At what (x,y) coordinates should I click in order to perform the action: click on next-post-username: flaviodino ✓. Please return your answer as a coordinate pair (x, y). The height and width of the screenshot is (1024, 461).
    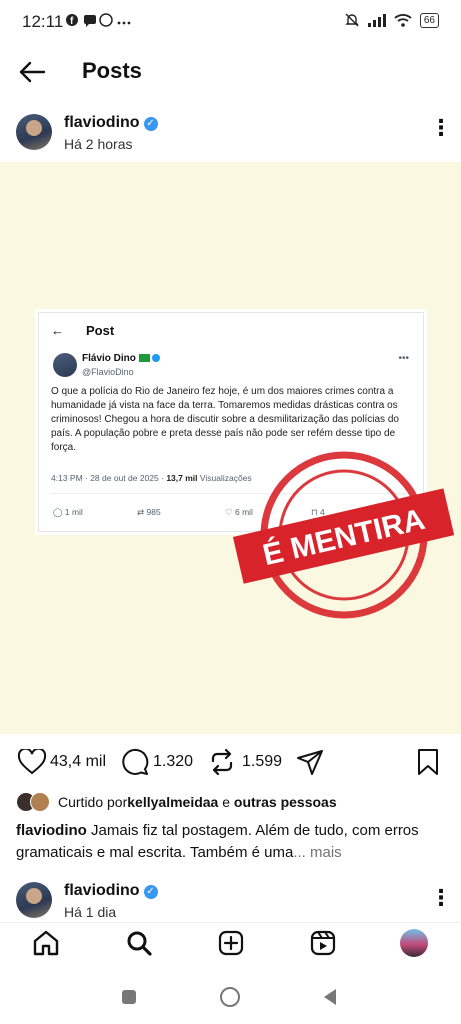
    Looking at the image, I should click on (111, 891).